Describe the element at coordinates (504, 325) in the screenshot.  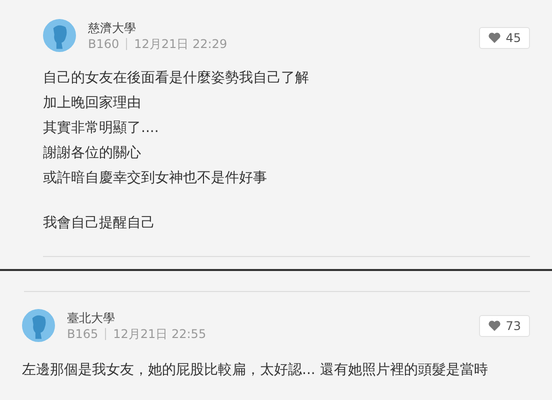
I see `like-button: 73` at that location.